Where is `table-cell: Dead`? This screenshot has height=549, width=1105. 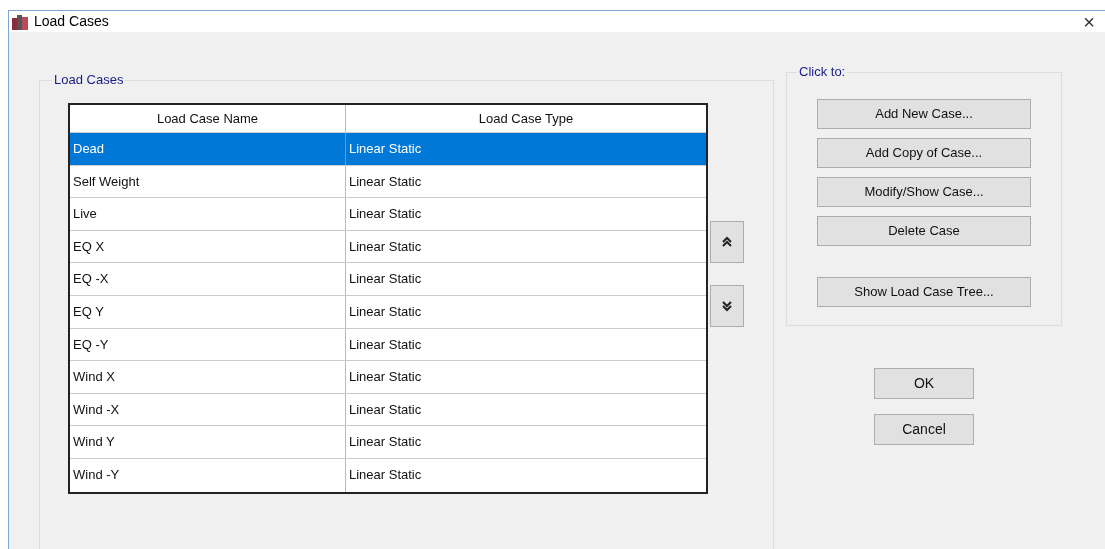 table-cell: Dead is located at coordinates (208, 149).